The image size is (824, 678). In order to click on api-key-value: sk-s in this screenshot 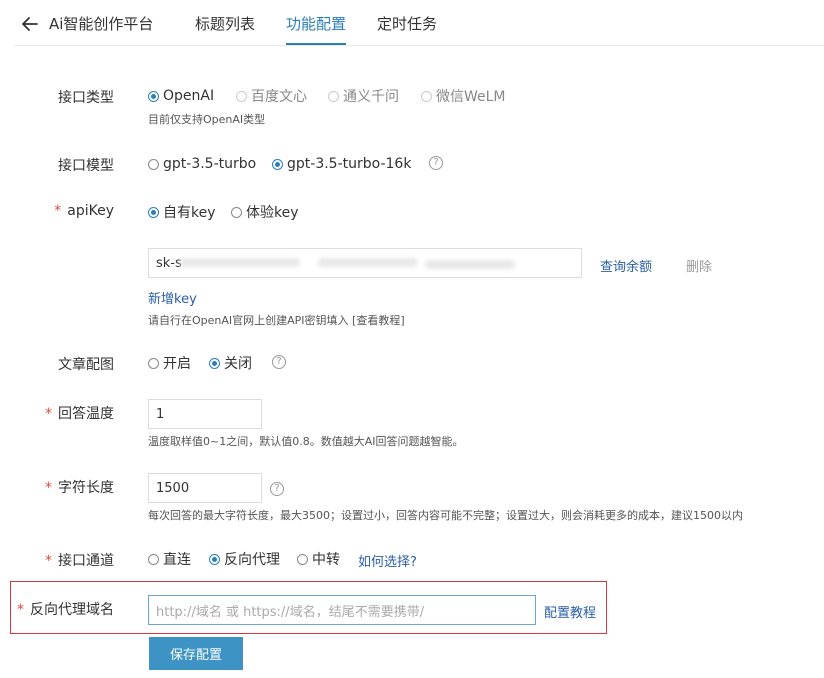, I will do `click(169, 263)`.